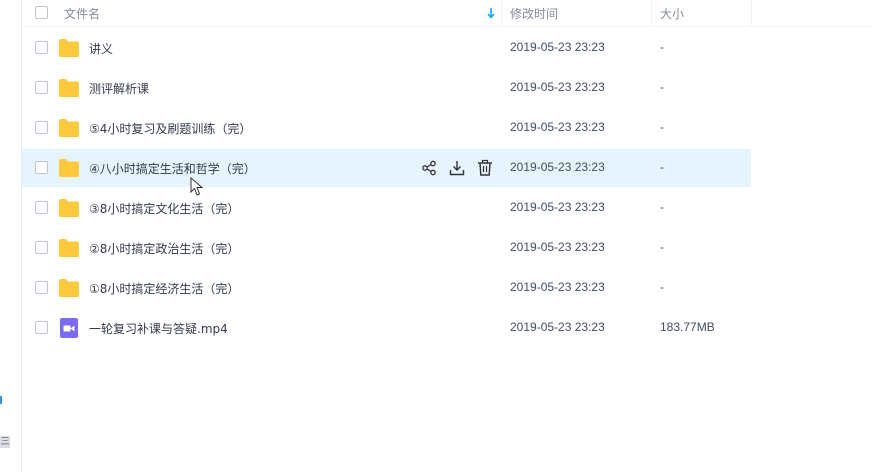 This screenshot has width=872, height=472. I want to click on select-all-checkbox, so click(41, 12).